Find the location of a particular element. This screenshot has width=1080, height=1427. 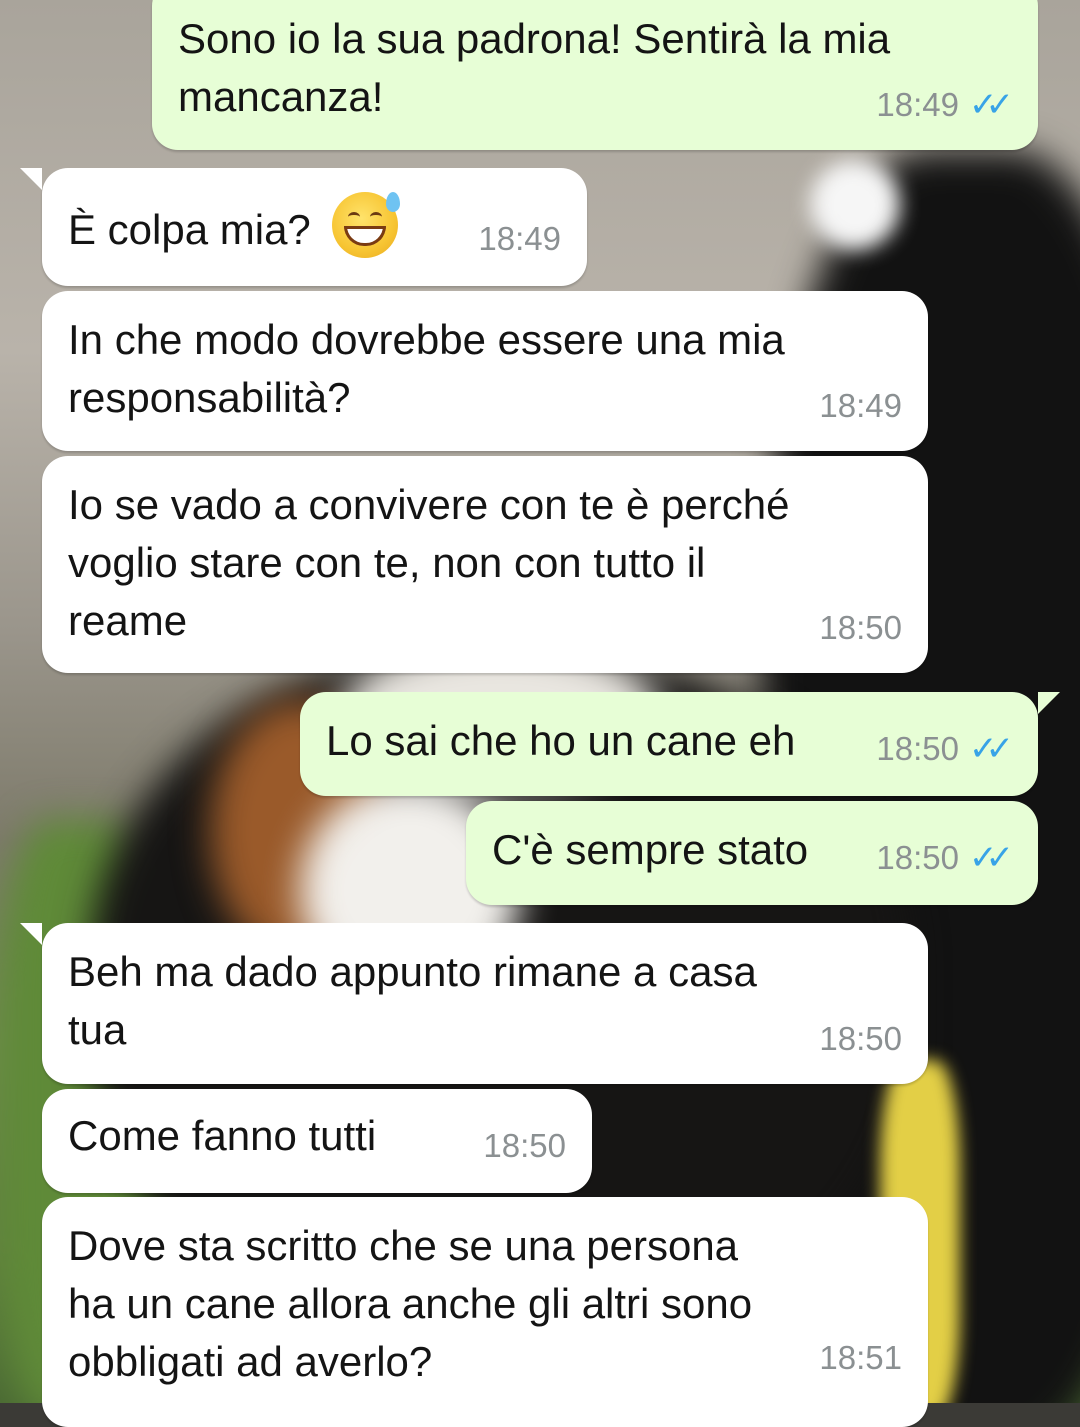

message-bubble-outgoing: C'è sempre stato 18:50 ✓✓ is located at coordinates (752, 853).